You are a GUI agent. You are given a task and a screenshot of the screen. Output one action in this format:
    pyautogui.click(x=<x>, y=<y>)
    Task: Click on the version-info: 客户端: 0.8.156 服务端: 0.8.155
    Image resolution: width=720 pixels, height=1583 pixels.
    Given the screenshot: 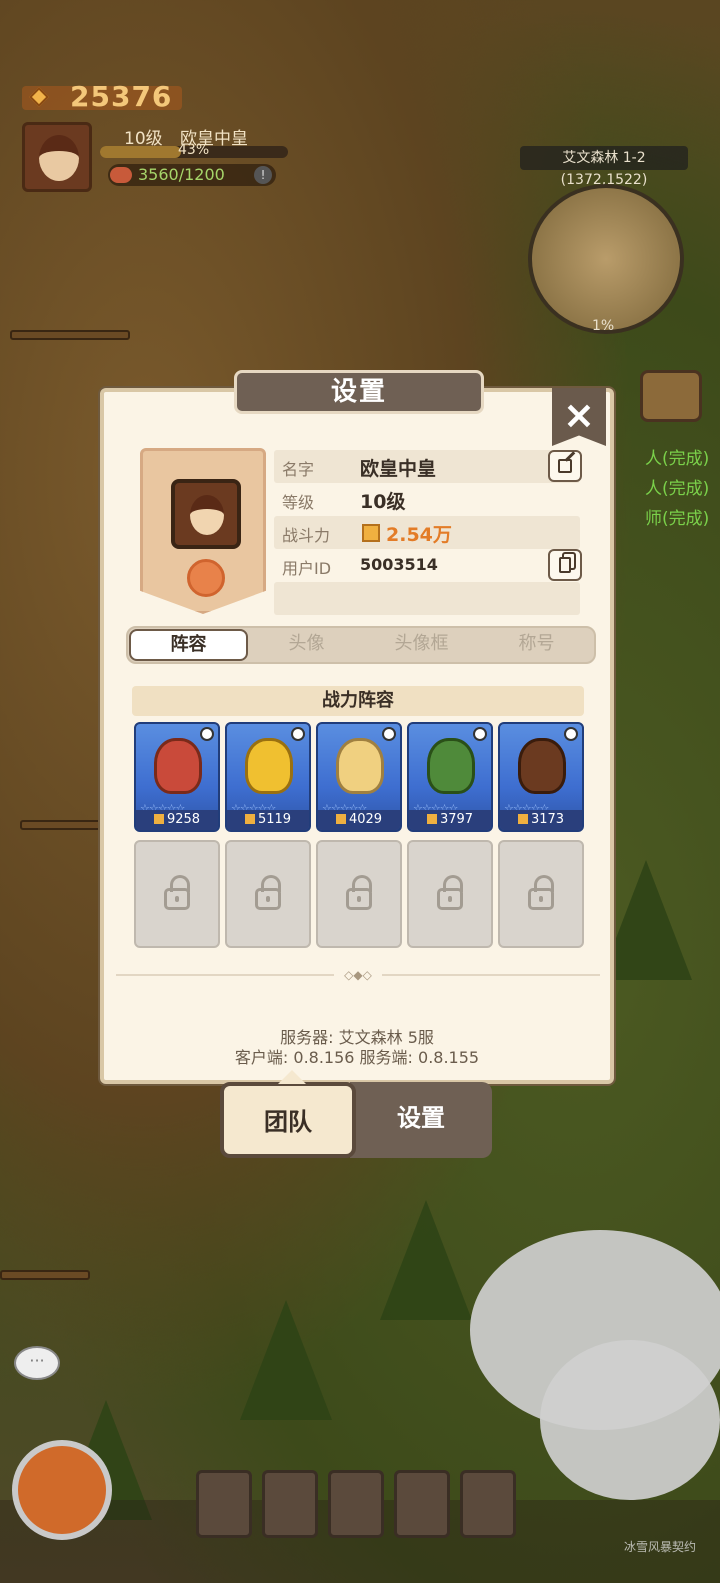 What is the action you would take?
    pyautogui.click(x=357, y=1057)
    